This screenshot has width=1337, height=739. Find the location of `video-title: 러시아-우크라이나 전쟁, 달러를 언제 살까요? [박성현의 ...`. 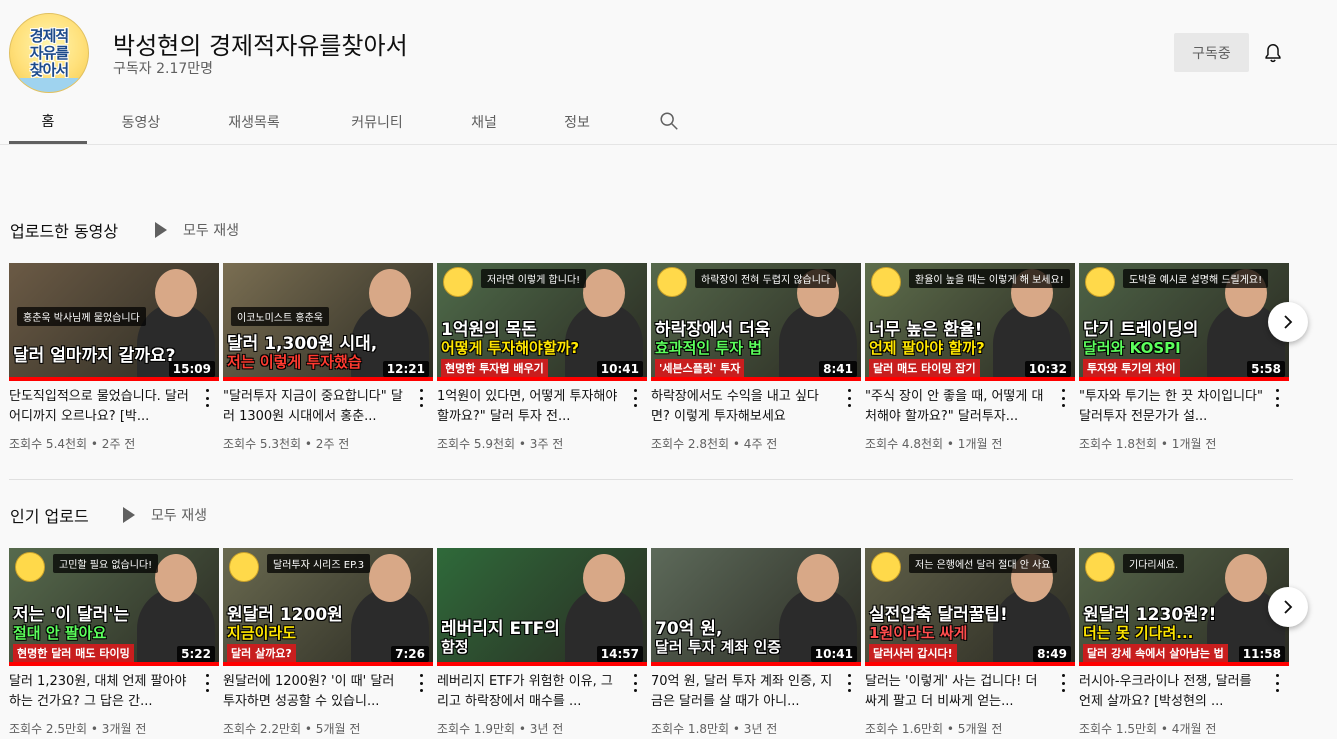

video-title: 러시아-우크라이나 전쟁, 달러를 언제 살까요? [박성현의 ... is located at coordinates (1171, 692).